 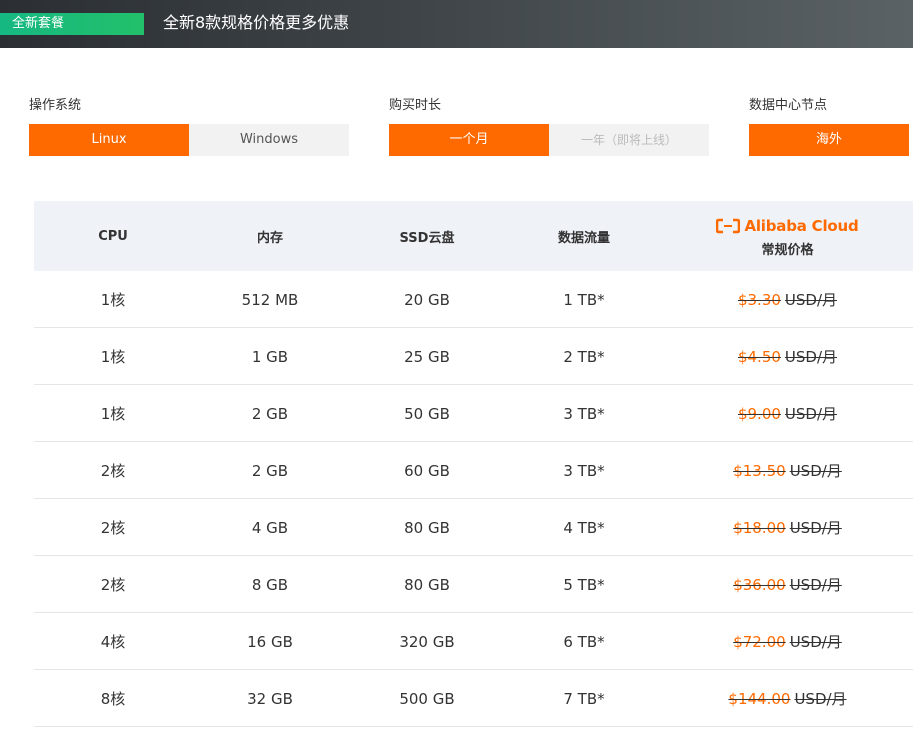 I want to click on header-ssd: SSD云盘, so click(x=427, y=238).